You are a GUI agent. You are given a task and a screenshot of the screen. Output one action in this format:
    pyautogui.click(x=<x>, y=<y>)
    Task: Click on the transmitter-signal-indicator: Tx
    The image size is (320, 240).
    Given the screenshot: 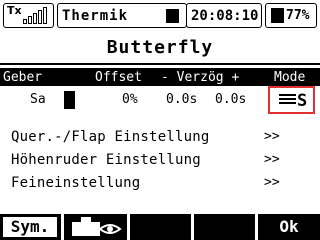 What is the action you would take?
    pyautogui.click(x=28, y=15)
    